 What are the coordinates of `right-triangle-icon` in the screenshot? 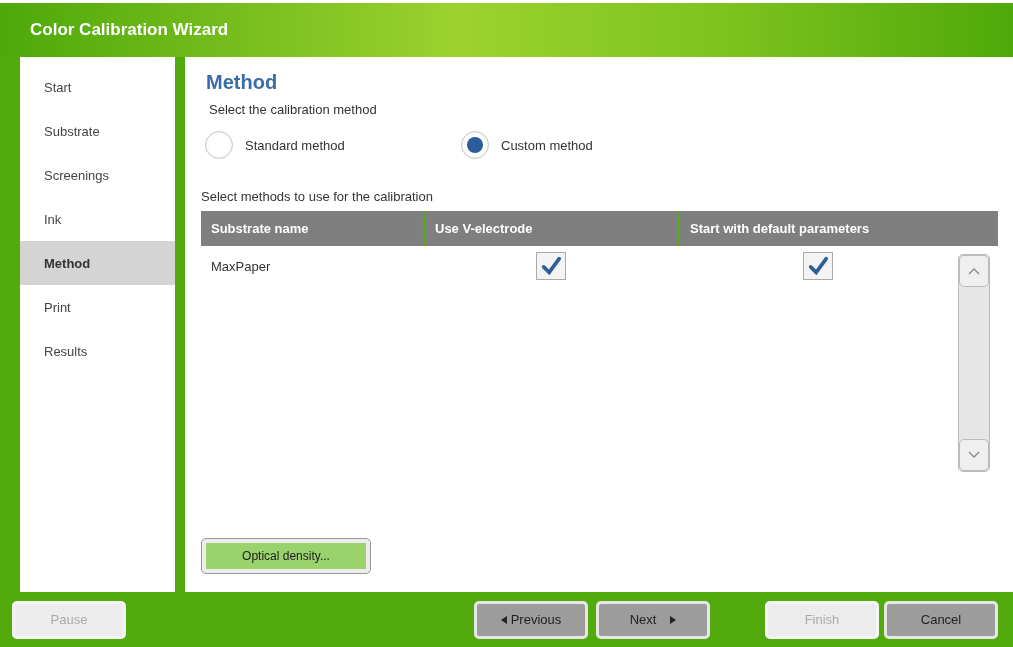 It's located at (673, 619).